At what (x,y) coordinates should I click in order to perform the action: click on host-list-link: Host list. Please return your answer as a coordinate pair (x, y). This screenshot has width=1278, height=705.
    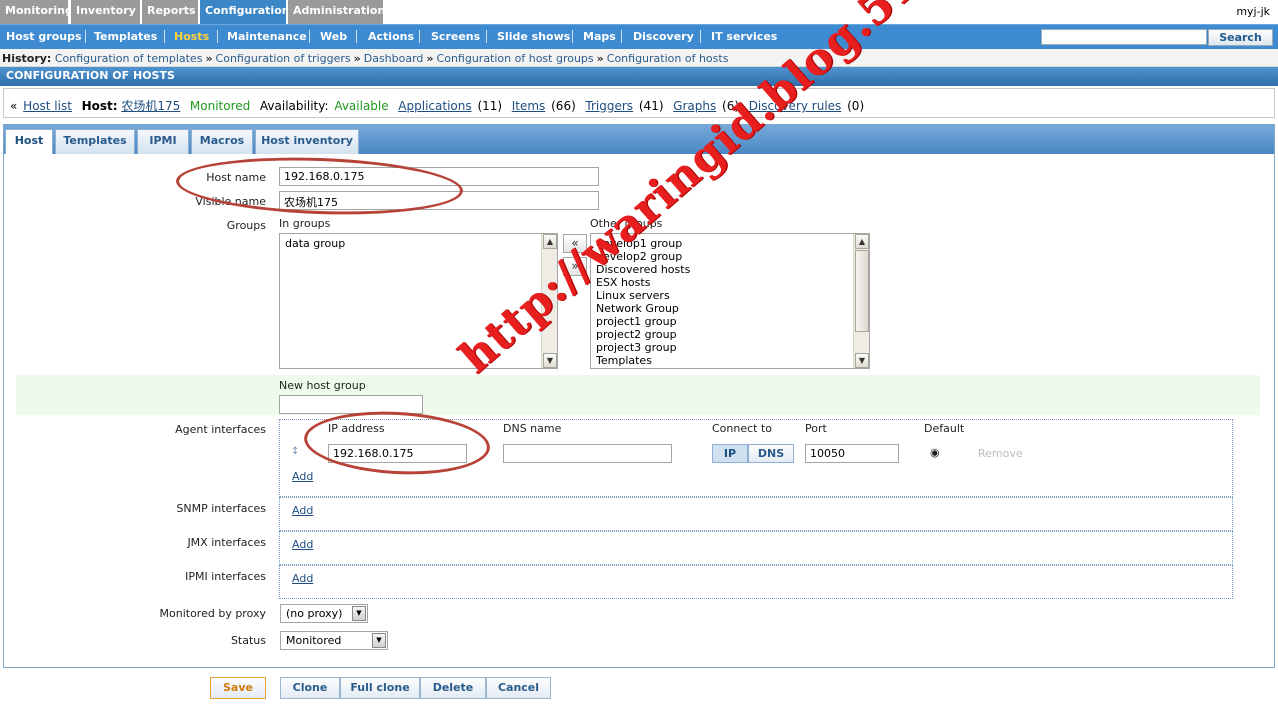
    Looking at the image, I should click on (47, 106).